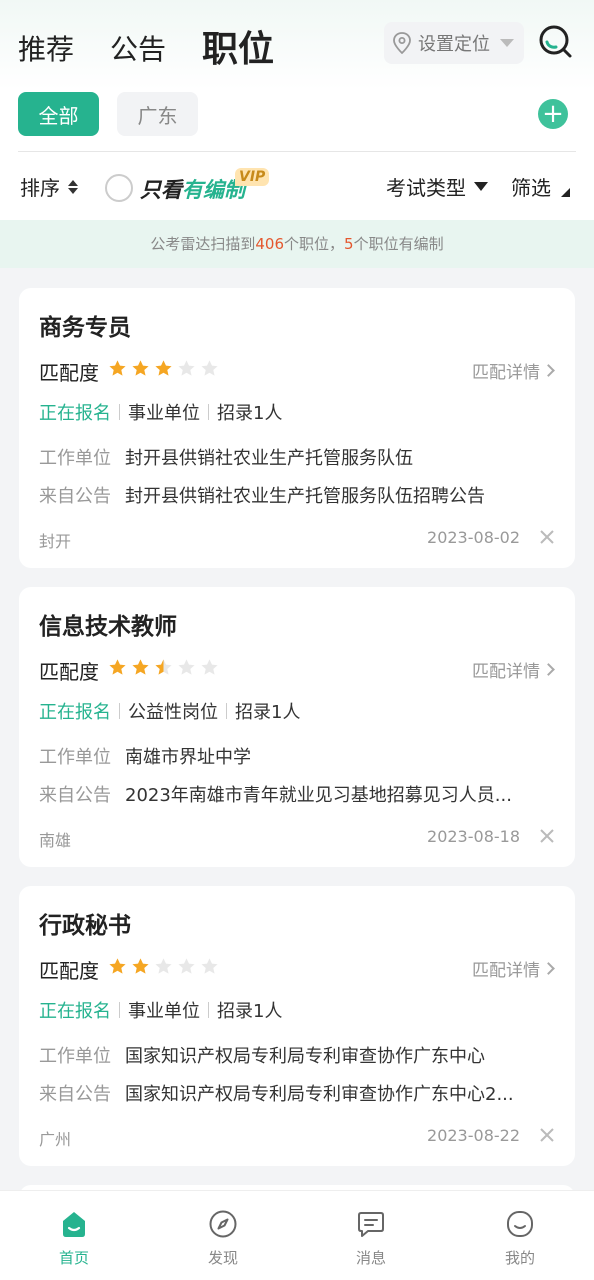  What do you see at coordinates (305, 496) in the screenshot?
I see `notice-value: 封开县供销社农业生产托管服务队伍招聘公告` at bounding box center [305, 496].